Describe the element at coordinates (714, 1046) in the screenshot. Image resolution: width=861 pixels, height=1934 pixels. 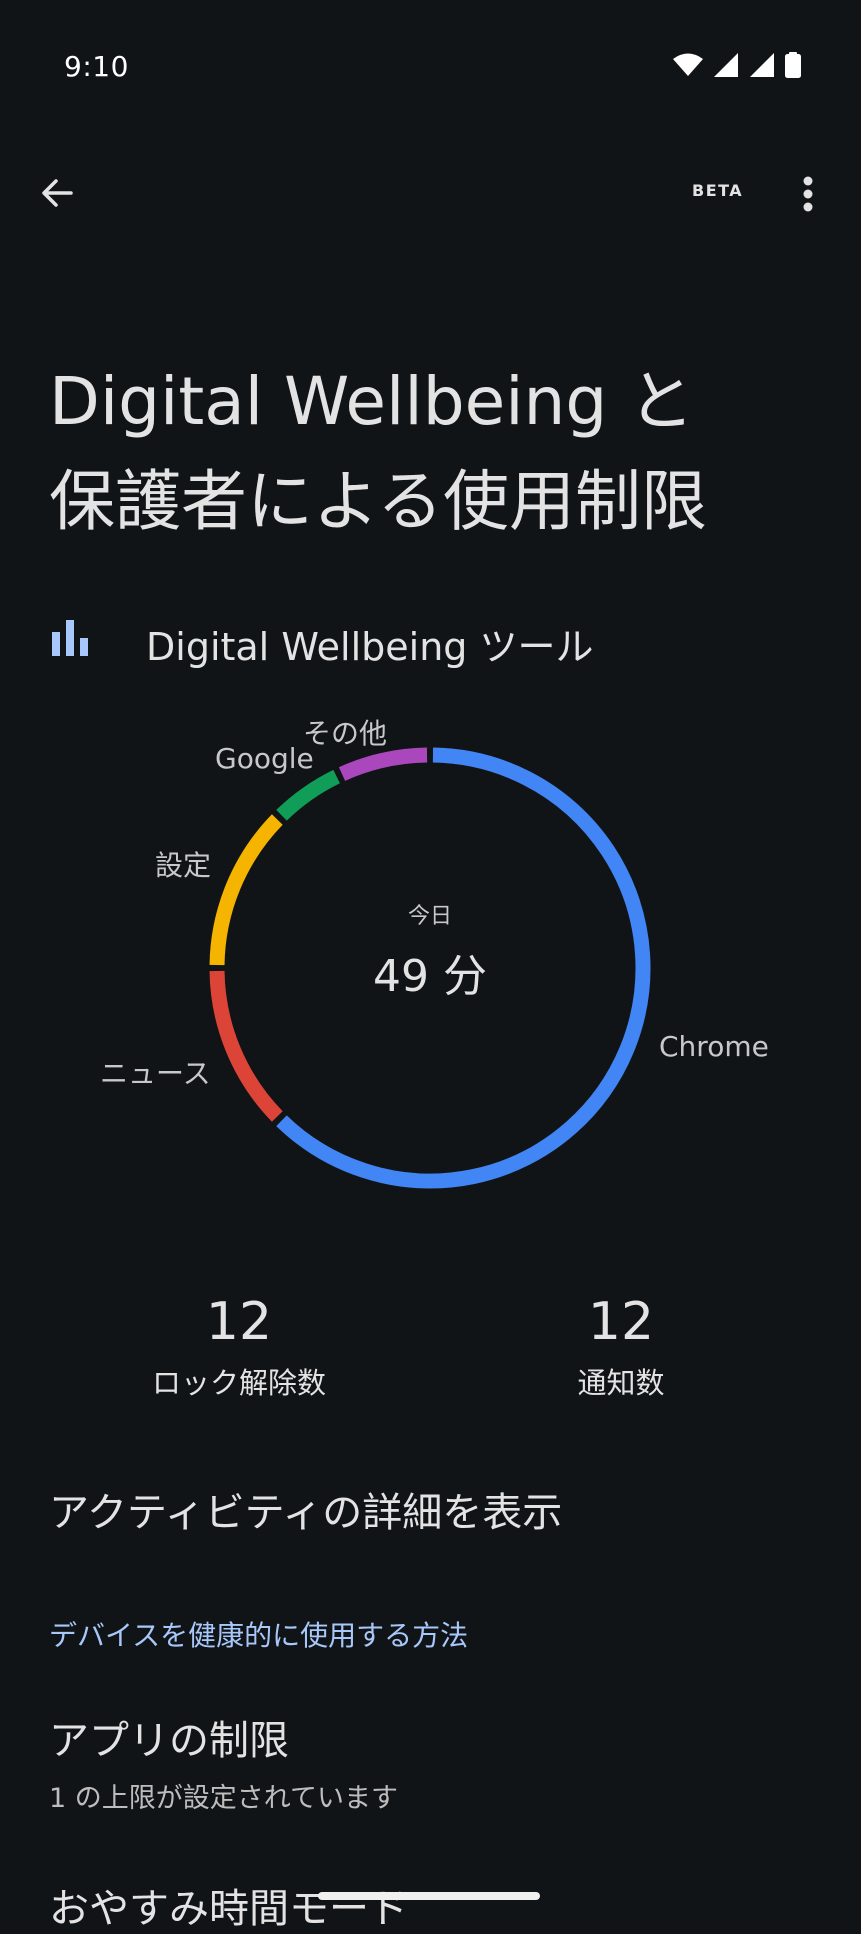
I see `chart-label-chrome: Chrome` at that location.